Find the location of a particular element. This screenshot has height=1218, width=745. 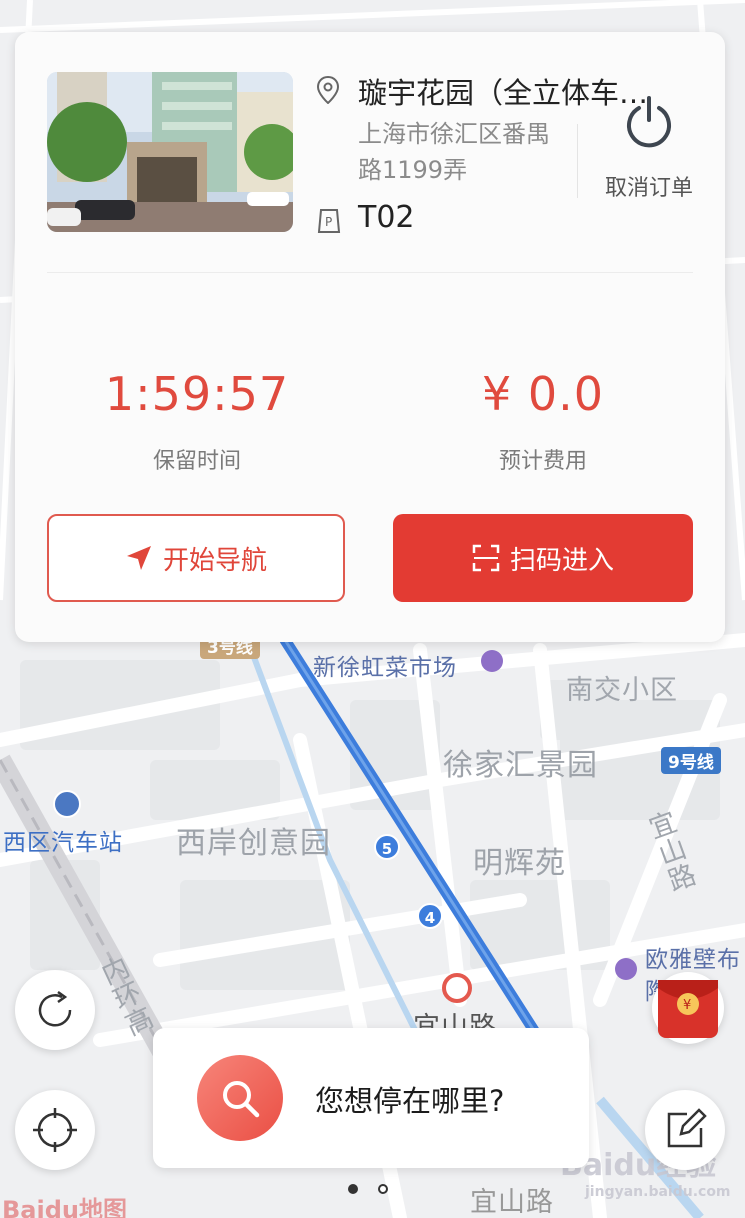

cancel-order-label: 取消订单 is located at coordinates (648, 188).